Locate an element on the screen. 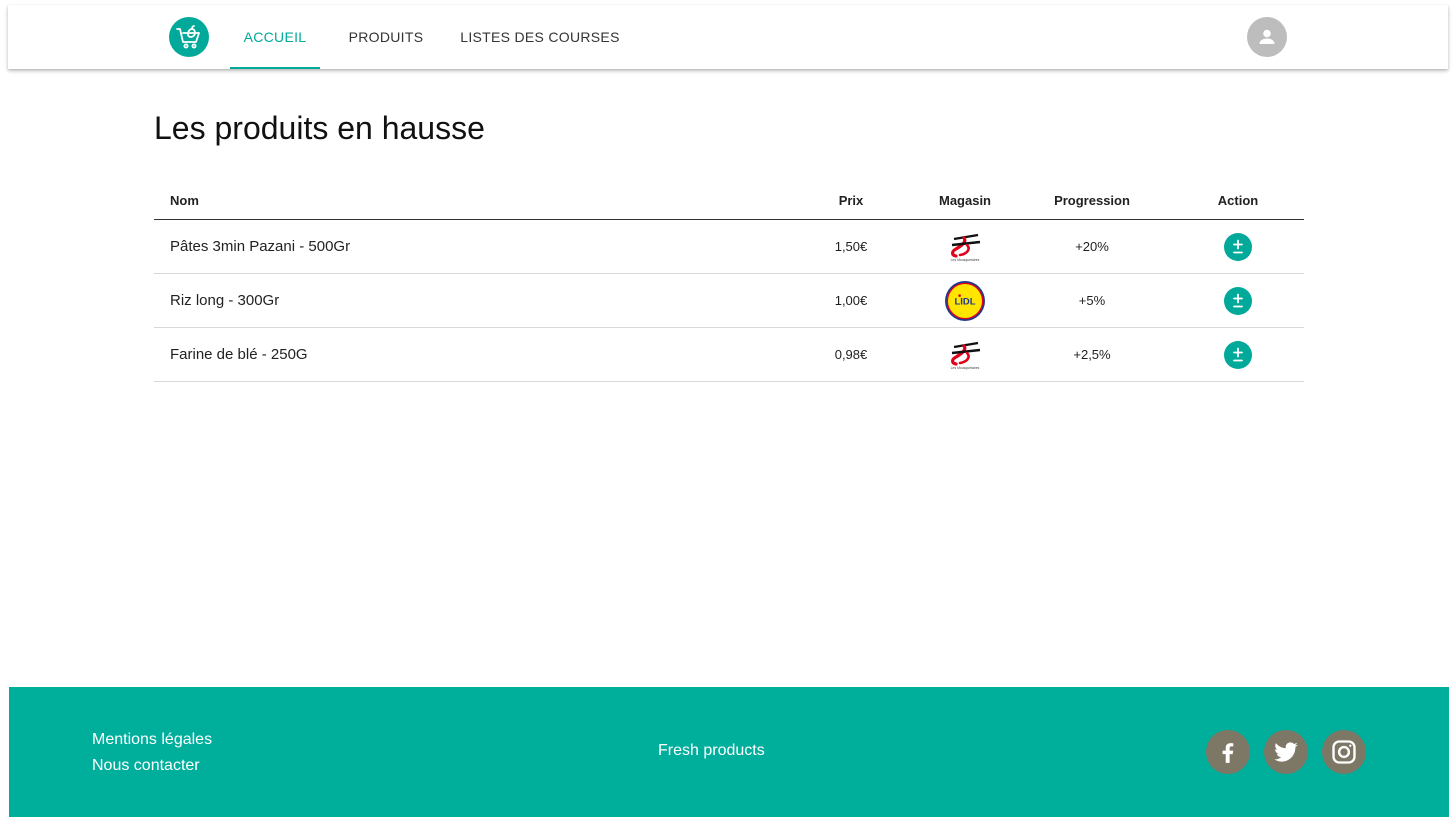 The image size is (1456, 817). contact-link: Nous contacter is located at coordinates (152, 766).